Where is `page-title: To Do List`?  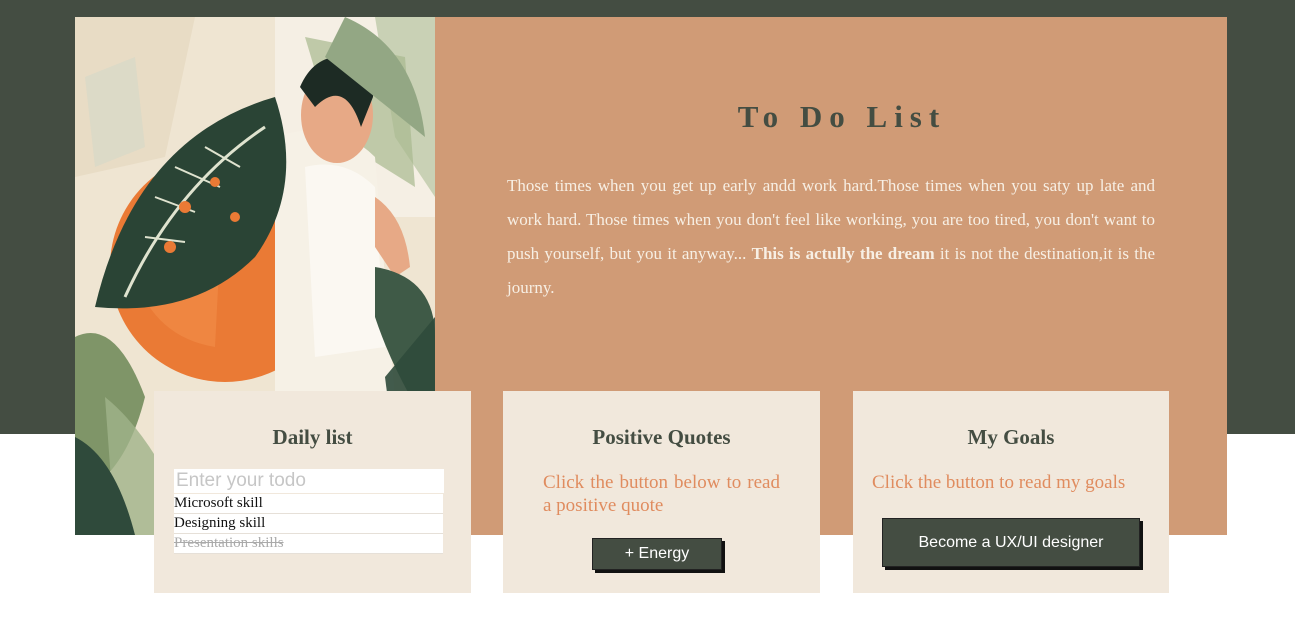 page-title: To Do List is located at coordinates (842, 116).